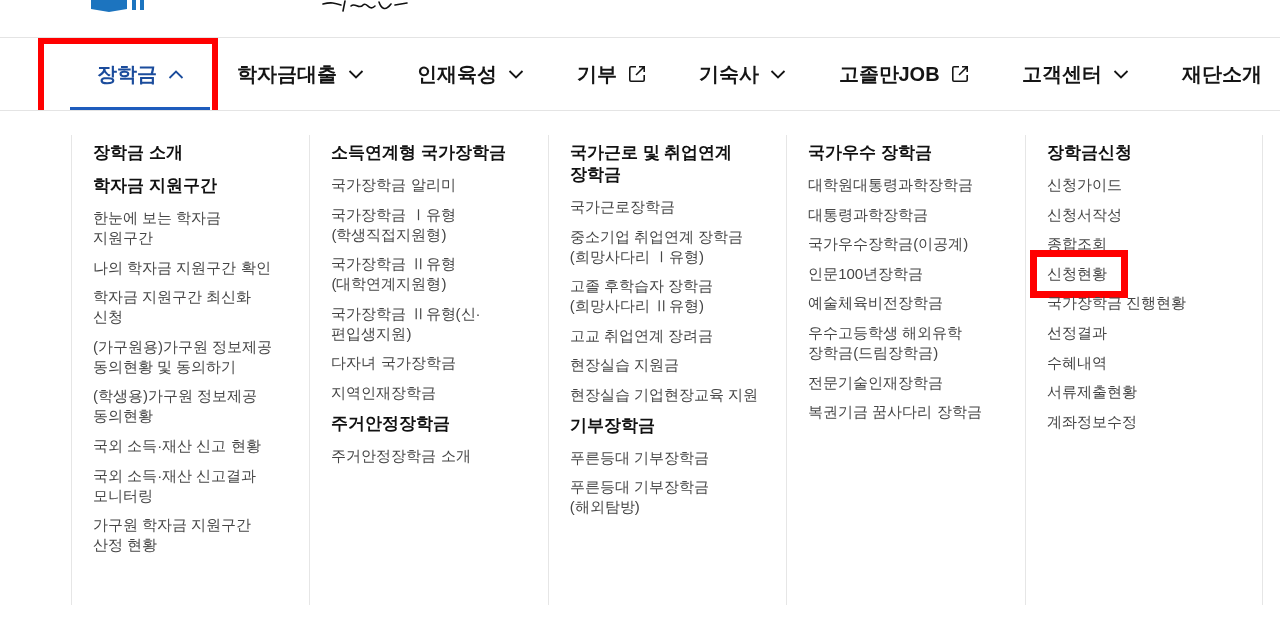  What do you see at coordinates (140, 74) in the screenshot?
I see `nav-menu-item: 장학금` at bounding box center [140, 74].